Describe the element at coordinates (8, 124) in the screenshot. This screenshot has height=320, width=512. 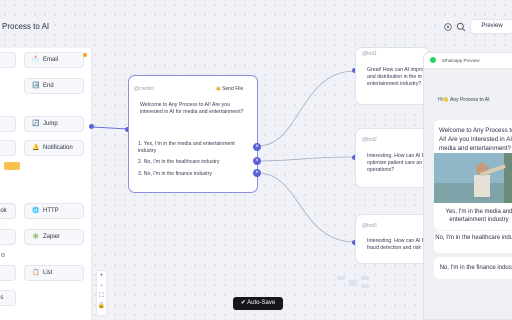
I see `palette-item-left: s` at that location.